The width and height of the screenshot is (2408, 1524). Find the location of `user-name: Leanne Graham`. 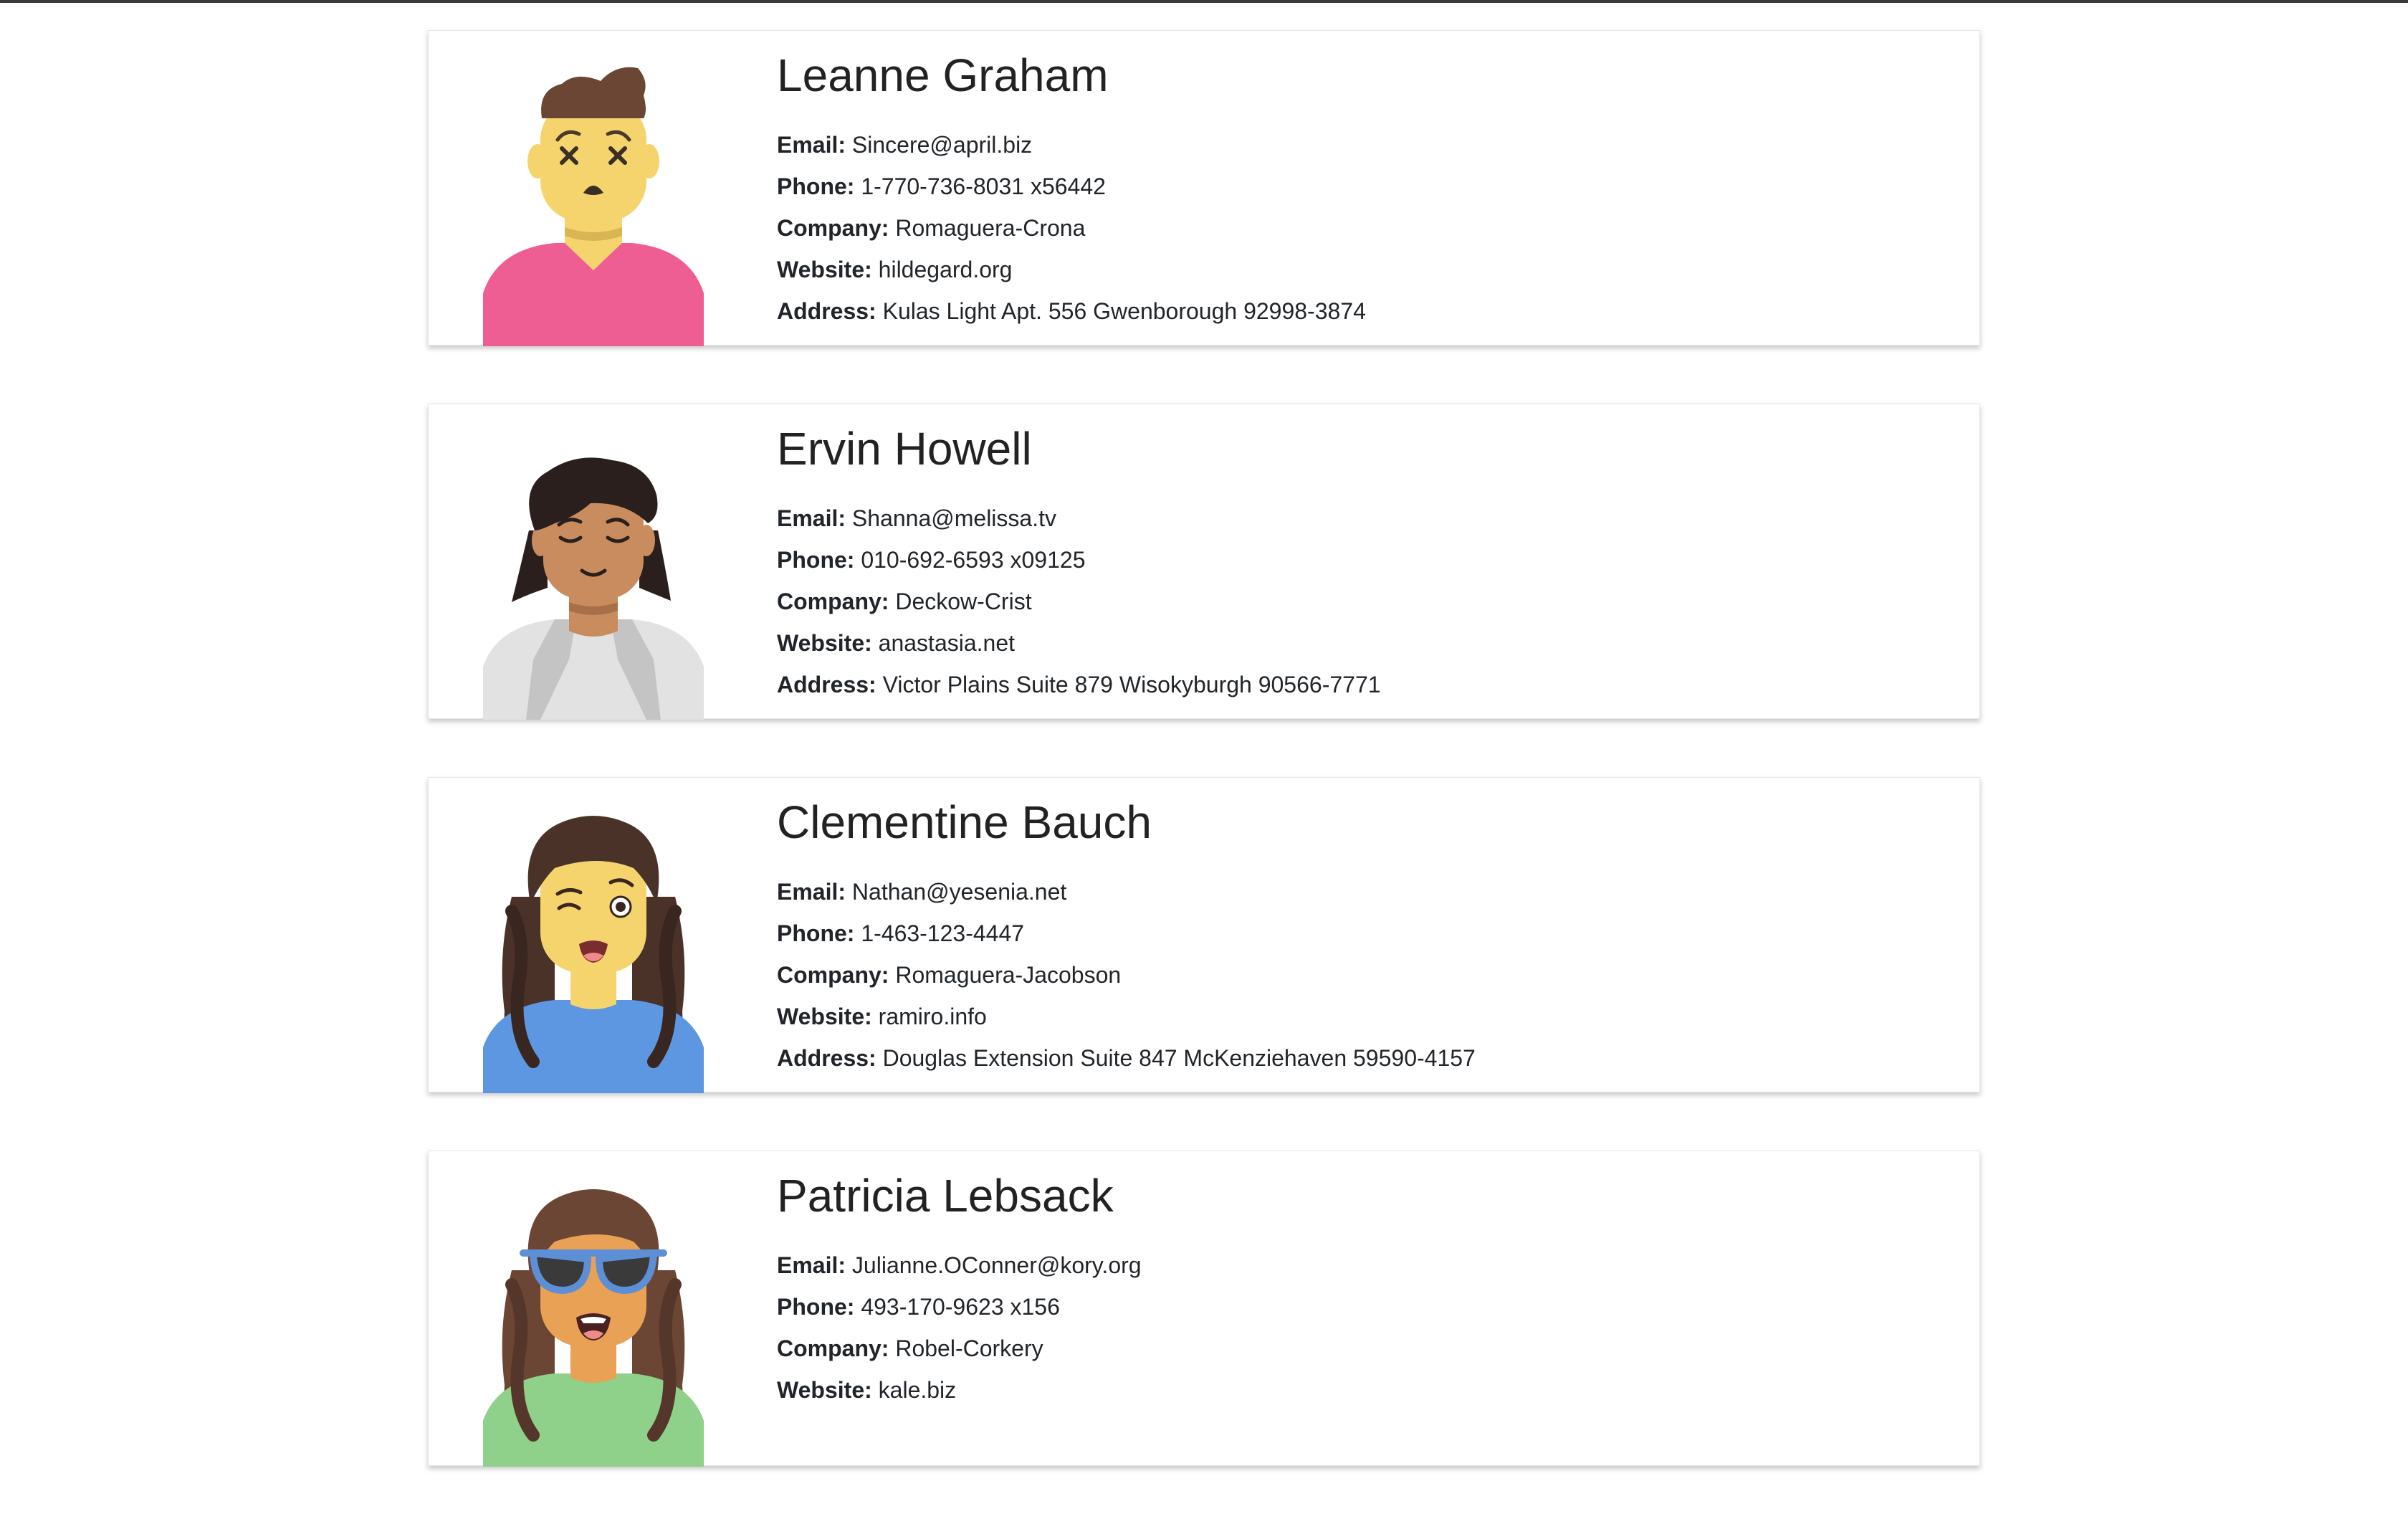

user-name: Leanne Graham is located at coordinates (943, 75).